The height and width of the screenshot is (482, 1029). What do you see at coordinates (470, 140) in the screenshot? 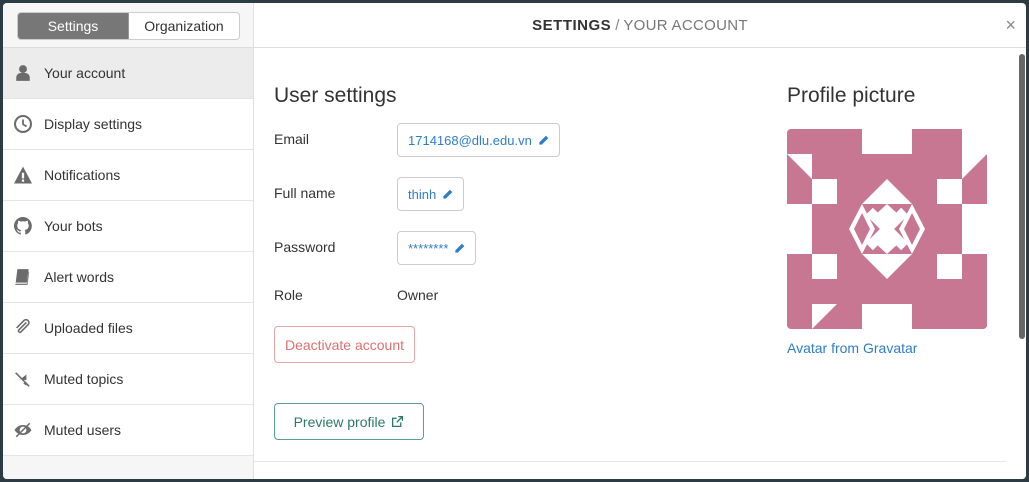
I see `email-value: 1714168@dlu.edu.vn` at bounding box center [470, 140].